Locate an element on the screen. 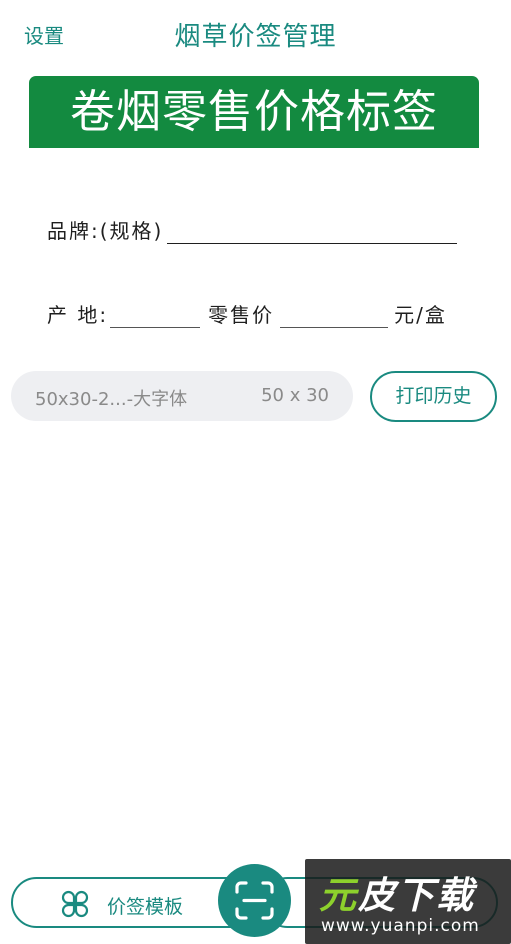 The height and width of the screenshot is (944, 511). watermark-url: www.yuanpi.com is located at coordinates (400, 926).